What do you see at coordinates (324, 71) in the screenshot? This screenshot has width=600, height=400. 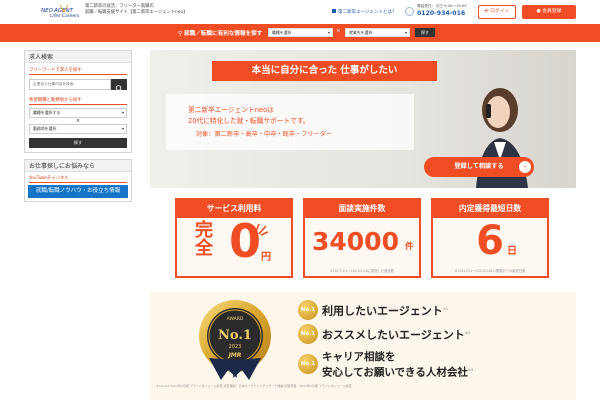 I see `hero-title: 本当に自分に合った 仕事がしたい` at bounding box center [324, 71].